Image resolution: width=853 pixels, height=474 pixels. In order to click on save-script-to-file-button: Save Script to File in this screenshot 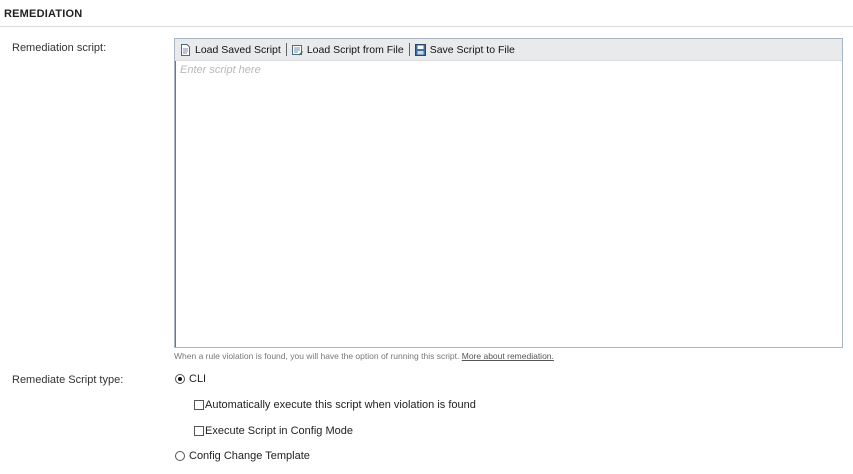, I will do `click(464, 49)`.